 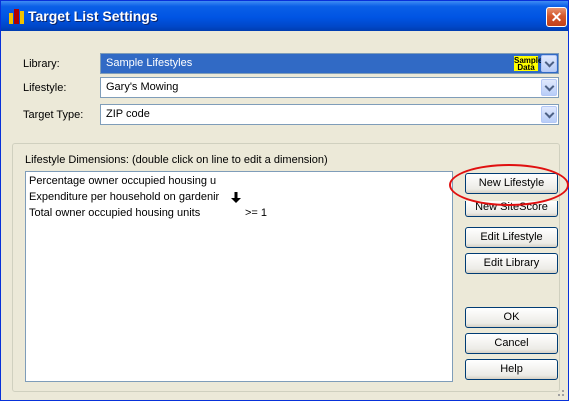 What do you see at coordinates (329, 114) in the screenshot?
I see `target-type-select: ZIP code` at bounding box center [329, 114].